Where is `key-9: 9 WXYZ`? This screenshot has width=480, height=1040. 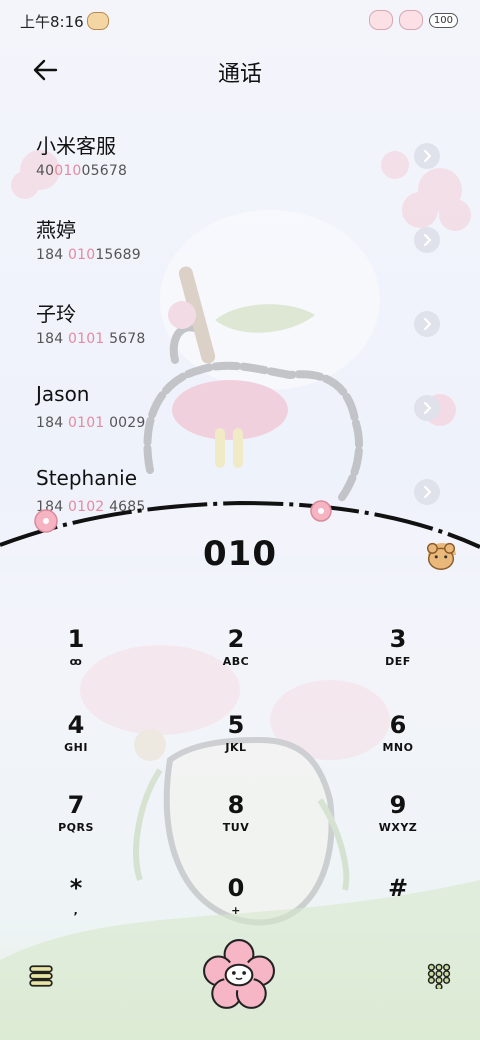 key-9: 9 WXYZ is located at coordinates (398, 826).